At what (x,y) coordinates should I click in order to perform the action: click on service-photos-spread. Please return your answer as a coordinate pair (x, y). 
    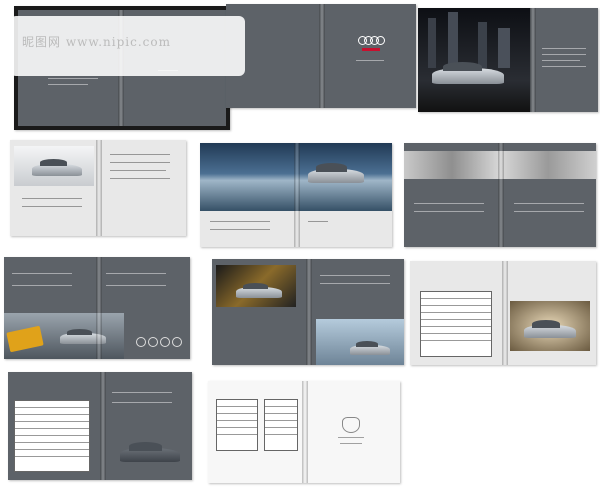
    Looking at the image, I should click on (500, 195).